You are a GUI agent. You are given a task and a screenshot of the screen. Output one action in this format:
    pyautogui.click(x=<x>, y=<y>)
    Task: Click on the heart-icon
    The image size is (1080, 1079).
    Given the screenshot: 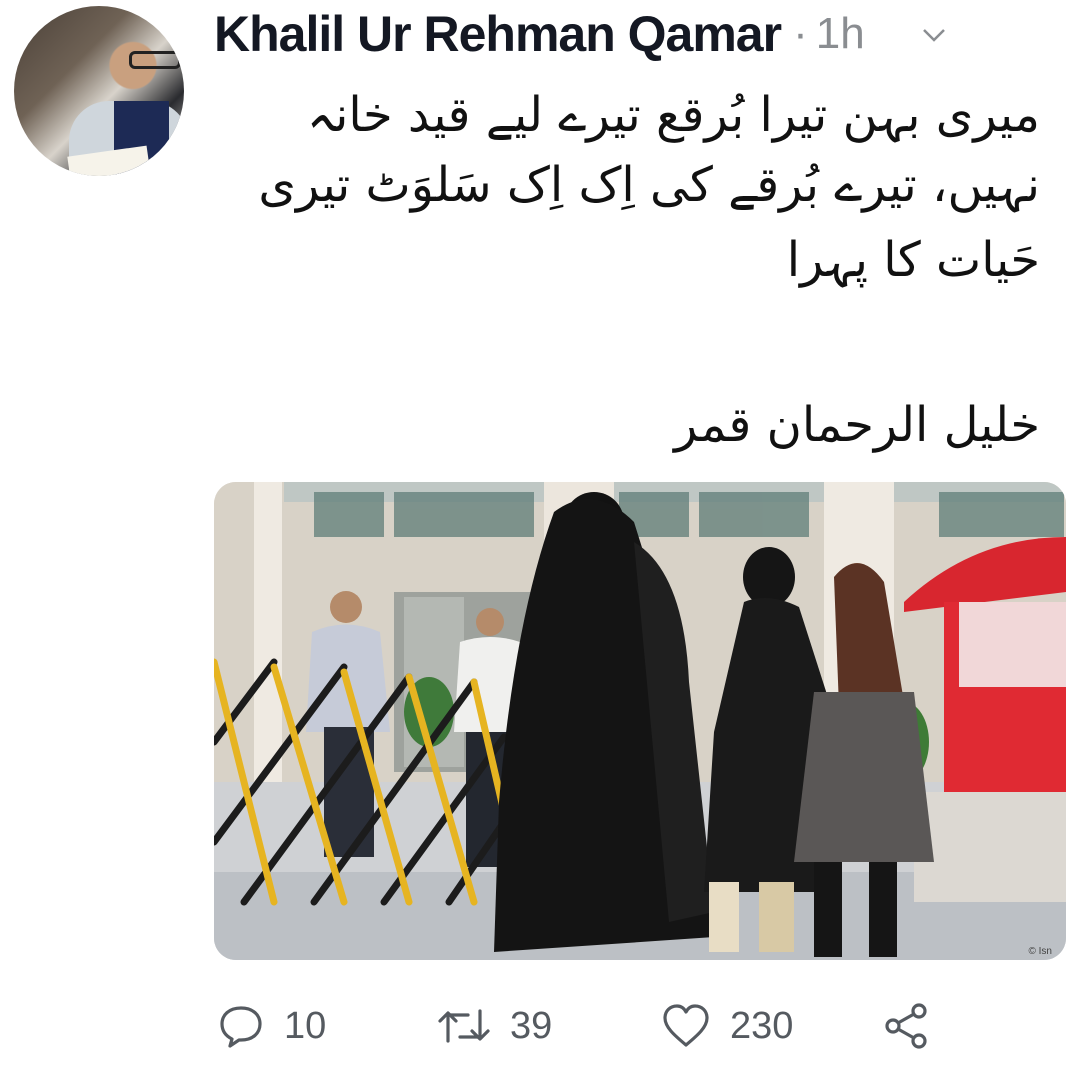 What is the action you would take?
    pyautogui.click(x=686, y=1025)
    